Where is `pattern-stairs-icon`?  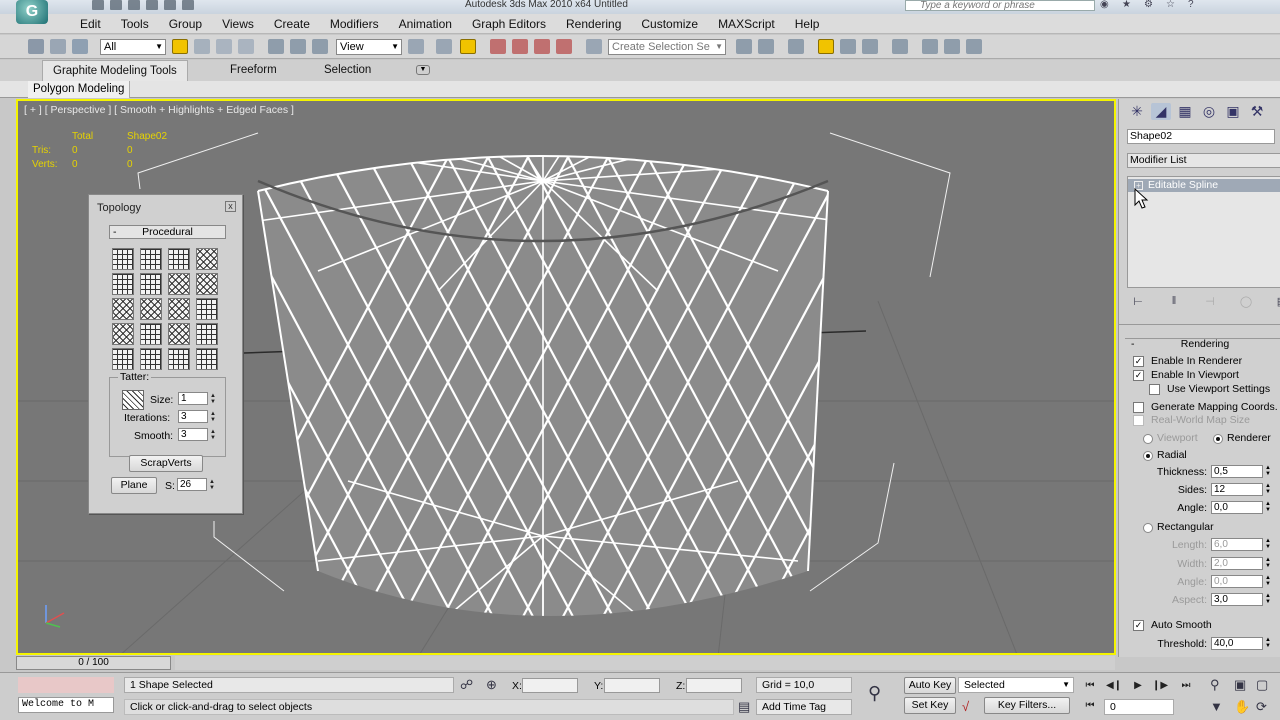 pattern-stairs-icon is located at coordinates (151, 359).